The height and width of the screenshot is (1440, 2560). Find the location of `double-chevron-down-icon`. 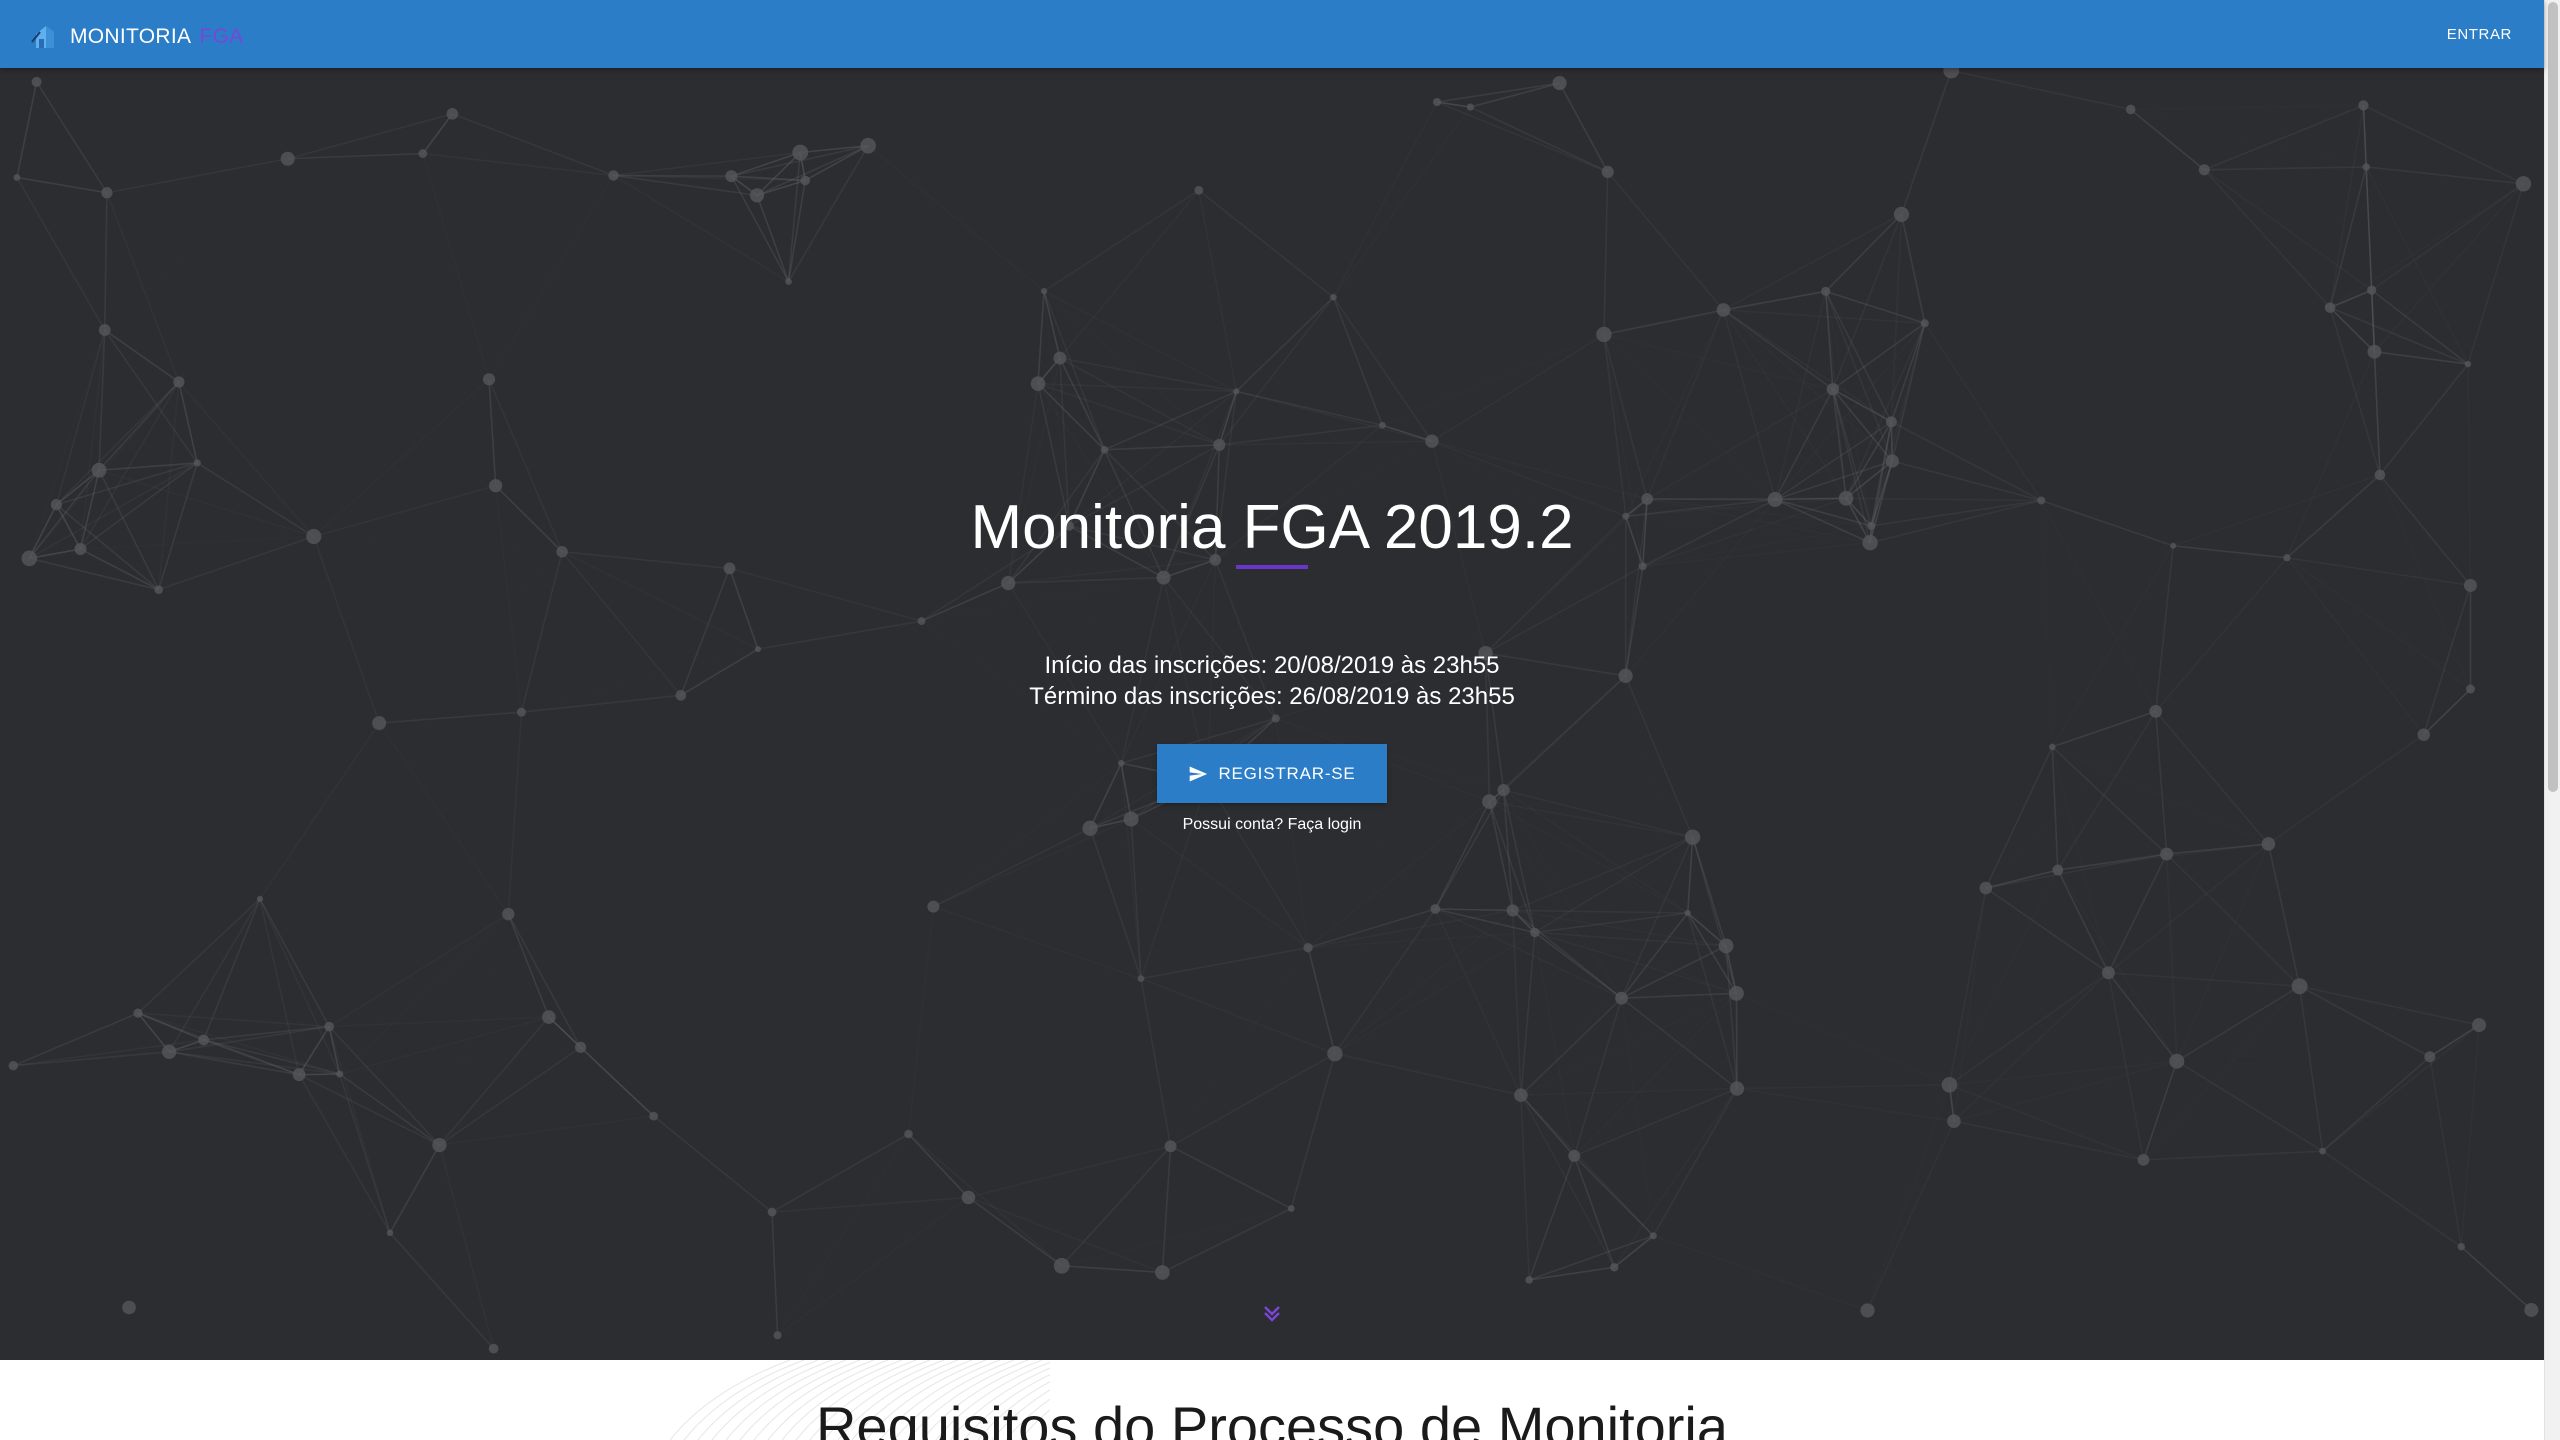

double-chevron-down-icon is located at coordinates (1272, 1314).